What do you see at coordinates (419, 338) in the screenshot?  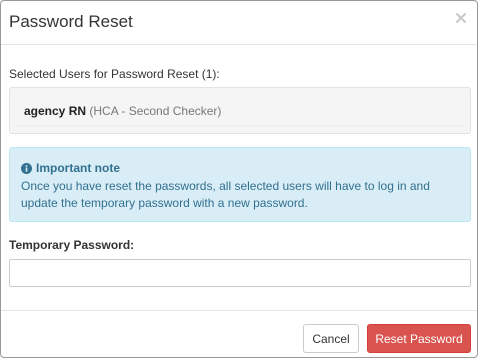 I see `reset-password-button: Reset Password` at bounding box center [419, 338].